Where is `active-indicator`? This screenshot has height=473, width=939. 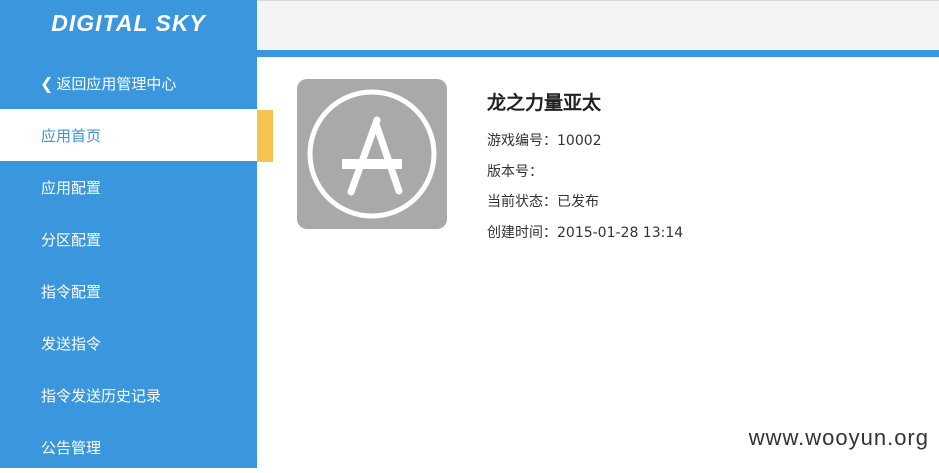
active-indicator is located at coordinates (265, 136).